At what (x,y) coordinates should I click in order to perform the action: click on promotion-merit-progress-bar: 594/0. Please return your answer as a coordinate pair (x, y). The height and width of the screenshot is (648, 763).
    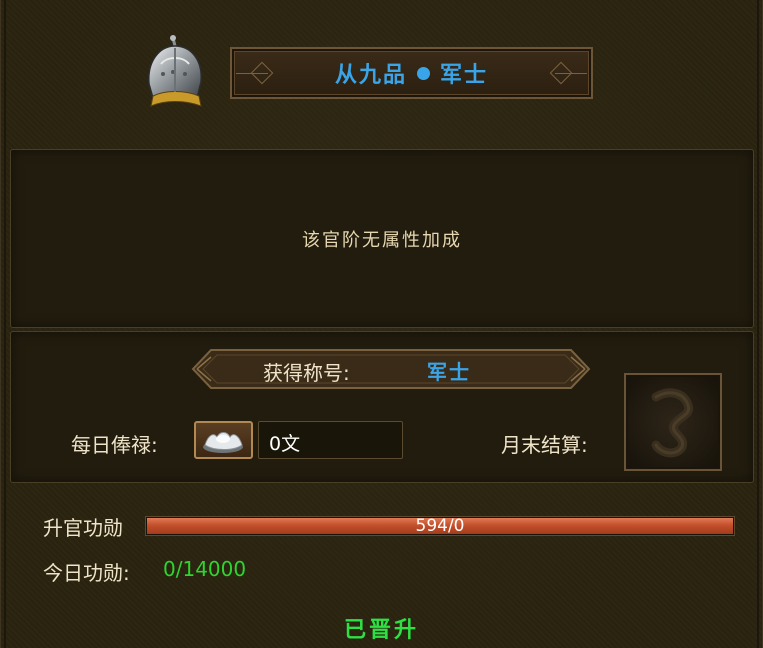
    Looking at the image, I should click on (440, 526).